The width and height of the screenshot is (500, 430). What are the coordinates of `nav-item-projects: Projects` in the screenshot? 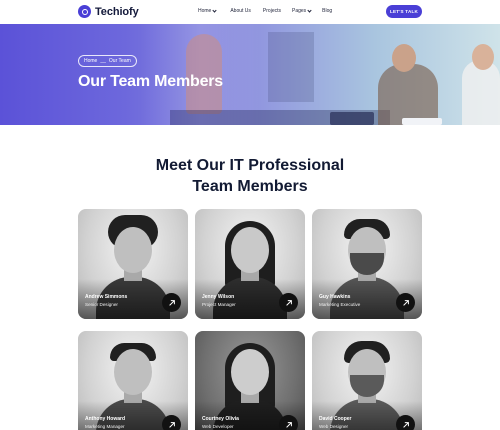 It's located at (272, 11).